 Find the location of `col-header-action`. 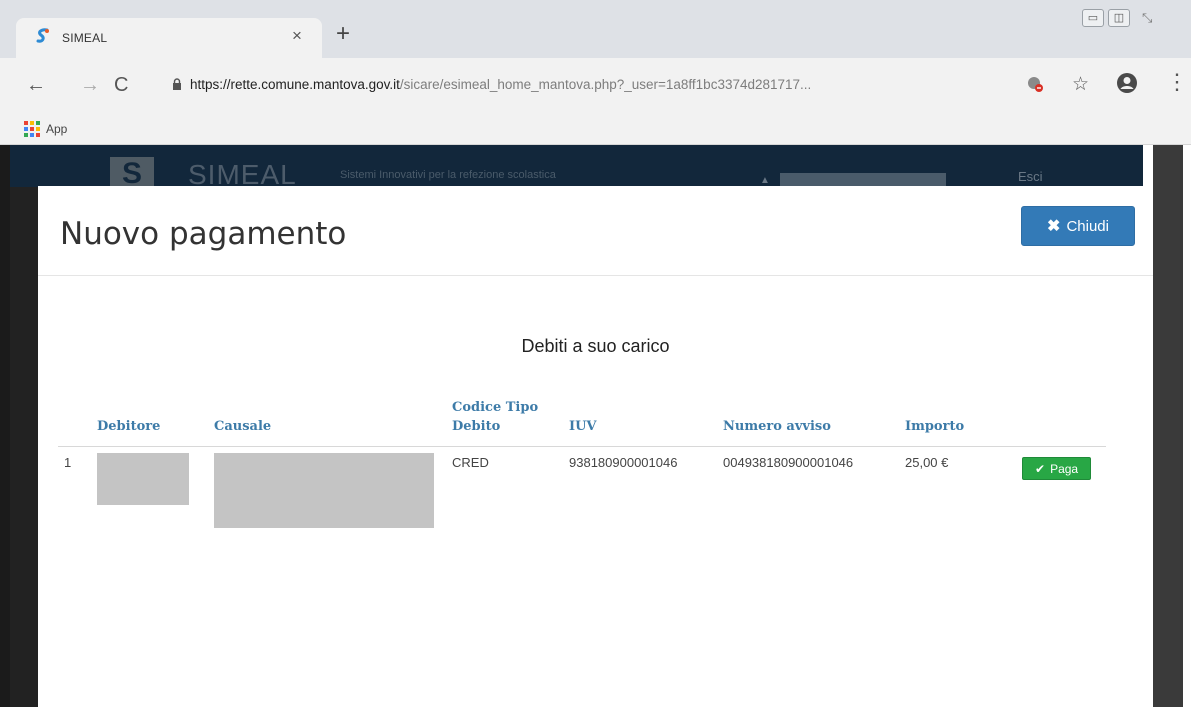

col-header-action is located at coordinates (1061, 422).